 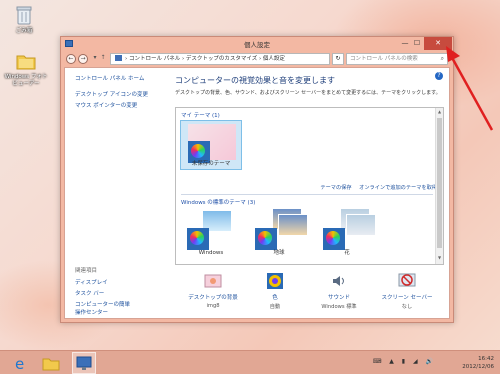 I want to click on theme-name: 地球, so click(x=279, y=253).